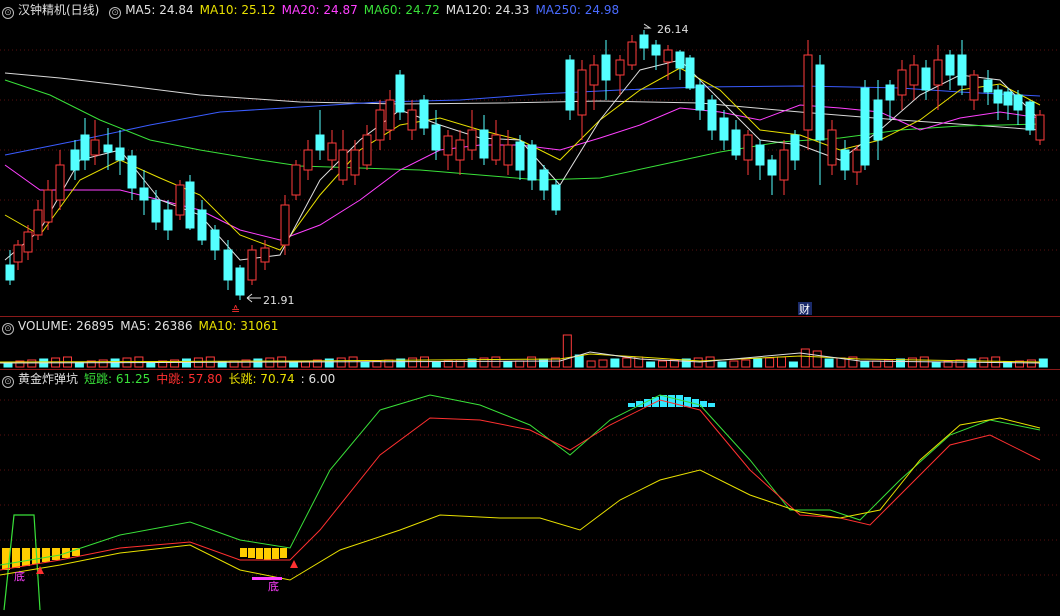 The height and width of the screenshot is (616, 1060). I want to click on volume-toggle-icon: ⊙, so click(8, 329).